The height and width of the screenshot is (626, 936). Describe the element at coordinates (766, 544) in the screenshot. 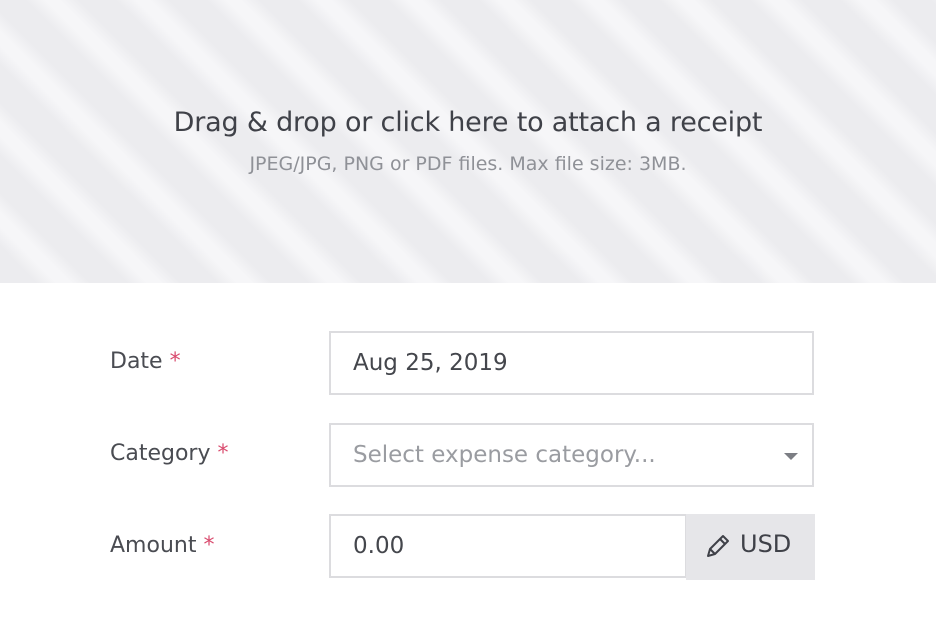

I see `currency-label: USD` at that location.